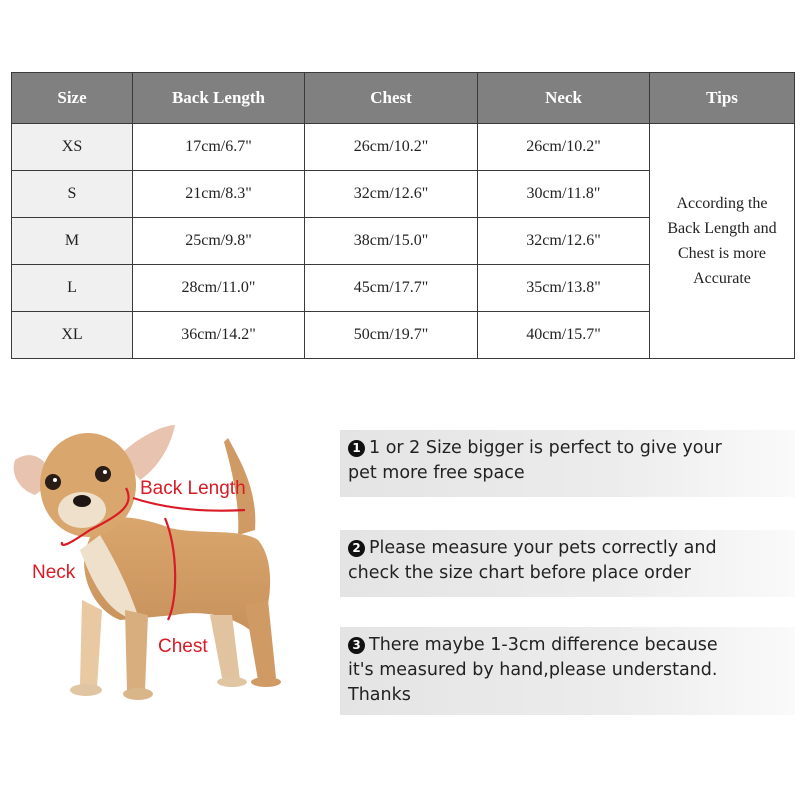 This screenshot has width=800, height=800. What do you see at coordinates (356, 448) in the screenshot?
I see `number-1-icon: 1` at bounding box center [356, 448].